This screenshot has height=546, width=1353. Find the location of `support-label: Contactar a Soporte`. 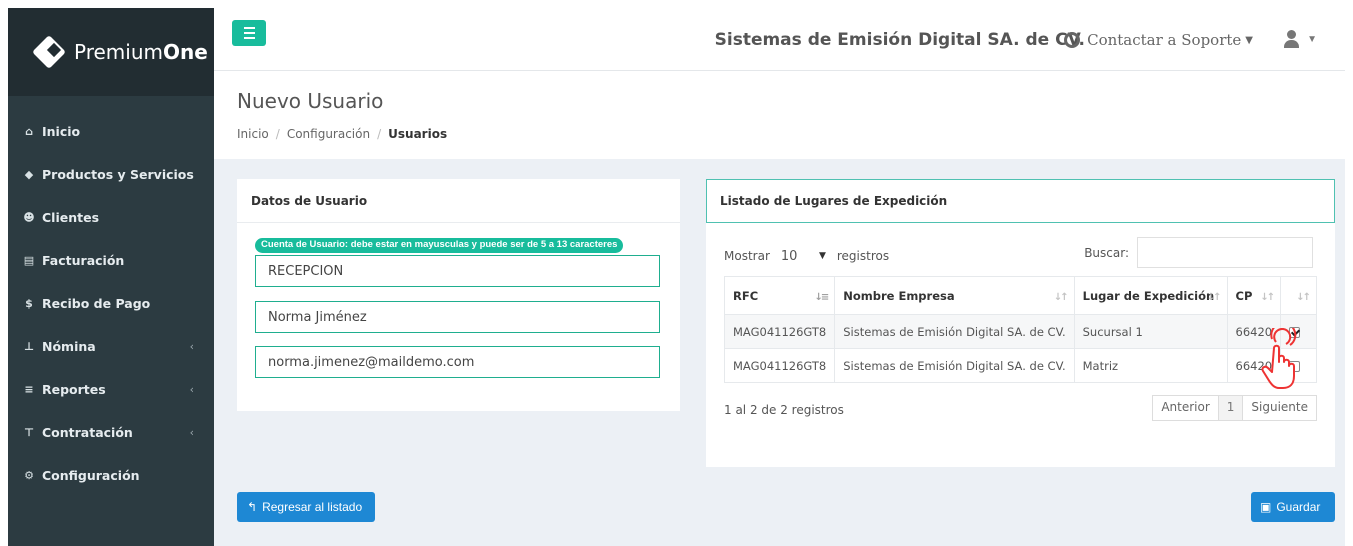

support-label: Contactar a Soporte is located at coordinates (1164, 40).